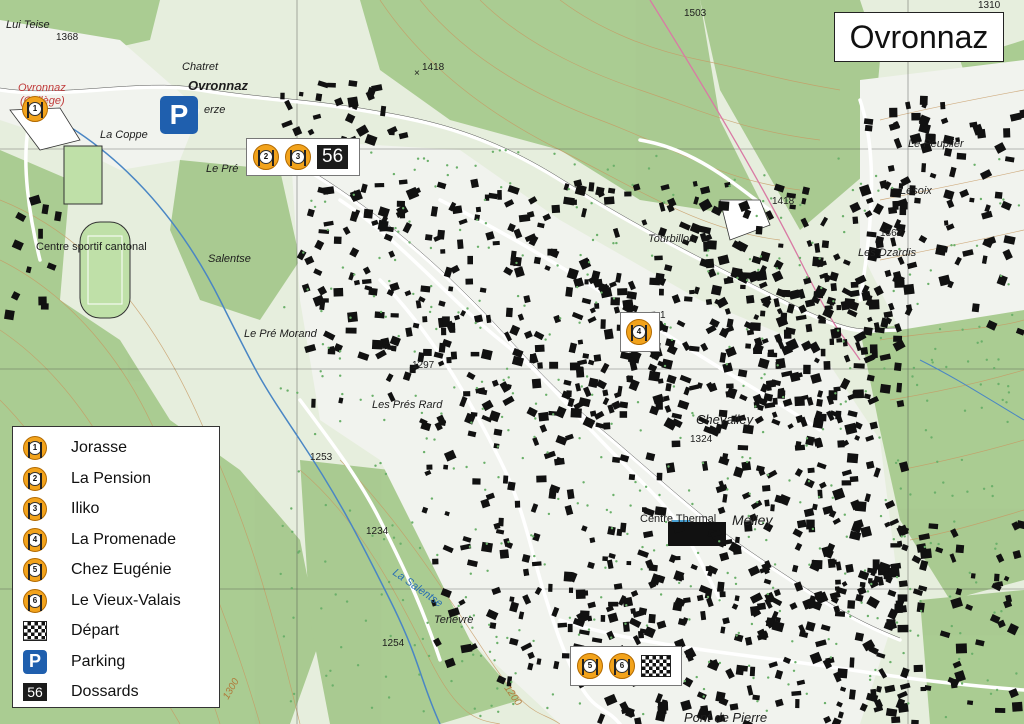  Describe the element at coordinates (116, 509) in the screenshot. I see `legend-item: 3 Iliko` at that location.